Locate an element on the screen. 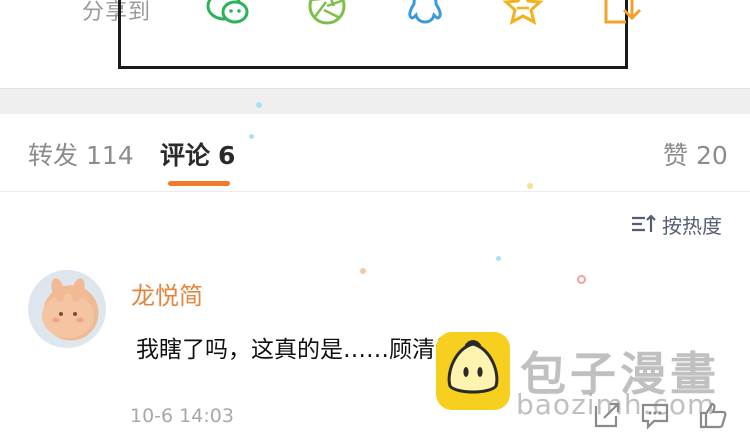 The image size is (750, 444). sort-label: 按热度 is located at coordinates (692, 225).